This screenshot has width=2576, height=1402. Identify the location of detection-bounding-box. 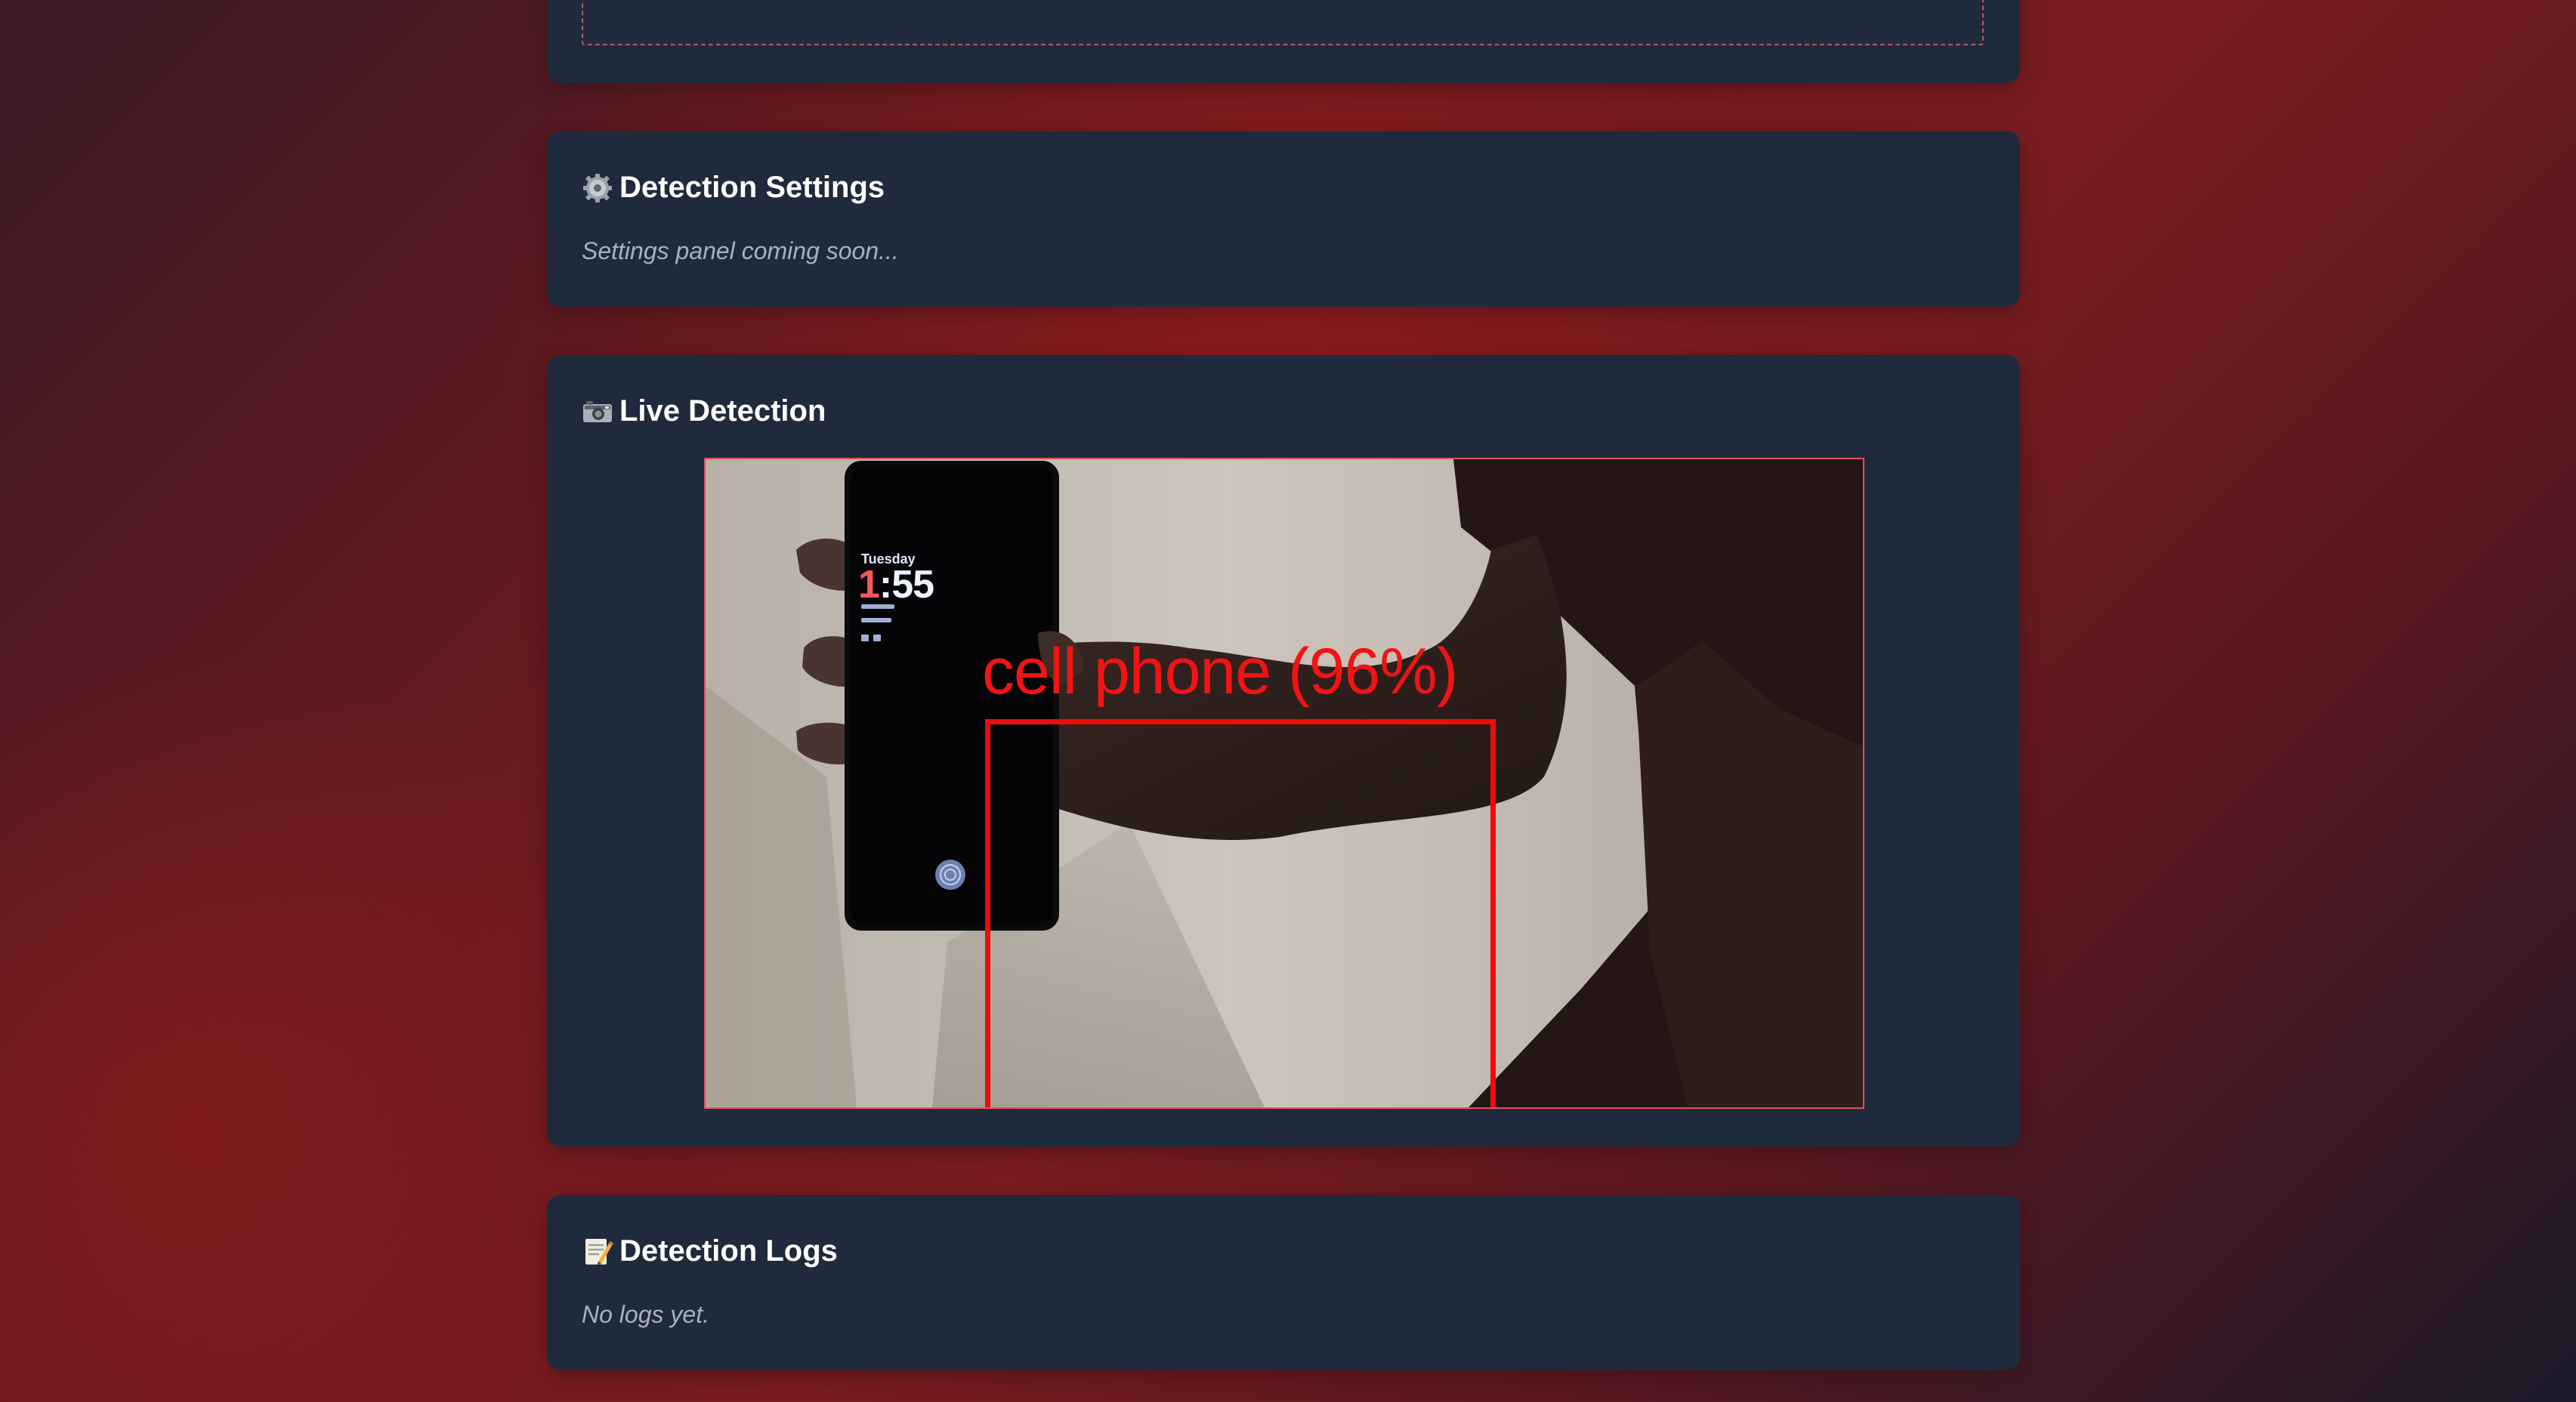
(1240, 913).